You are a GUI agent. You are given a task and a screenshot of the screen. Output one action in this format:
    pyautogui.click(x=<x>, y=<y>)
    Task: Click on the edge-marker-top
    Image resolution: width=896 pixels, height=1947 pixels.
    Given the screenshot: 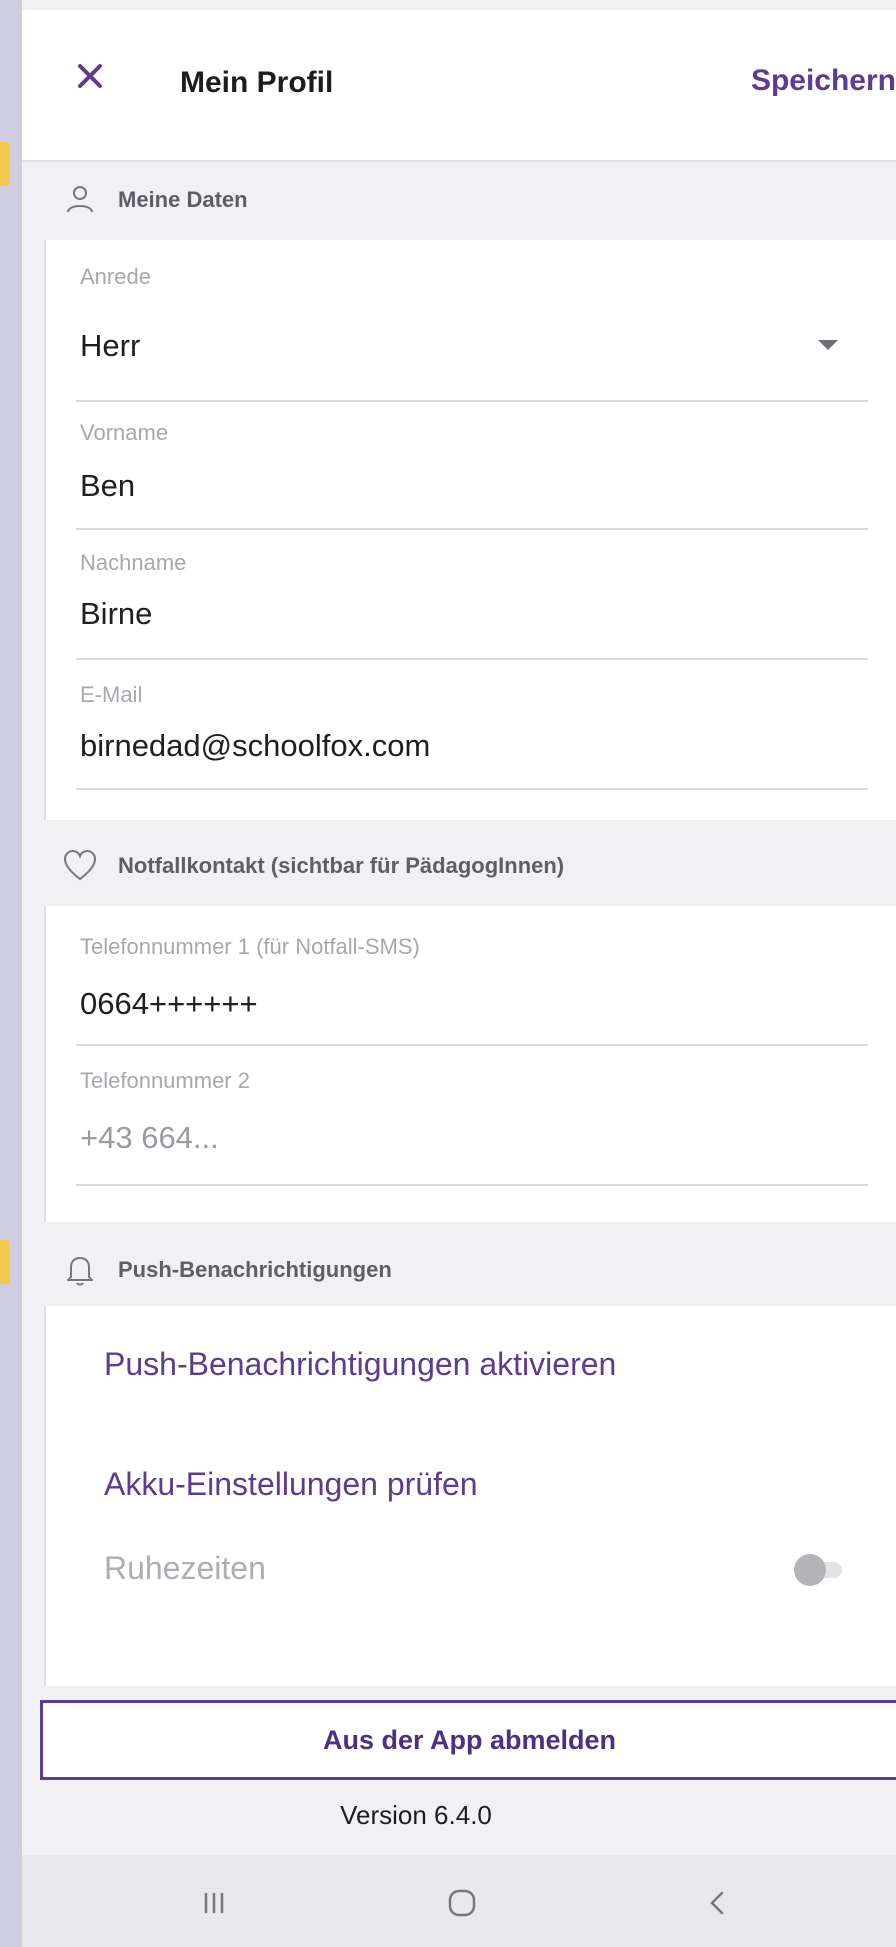 What is the action you would take?
    pyautogui.click(x=5, y=164)
    